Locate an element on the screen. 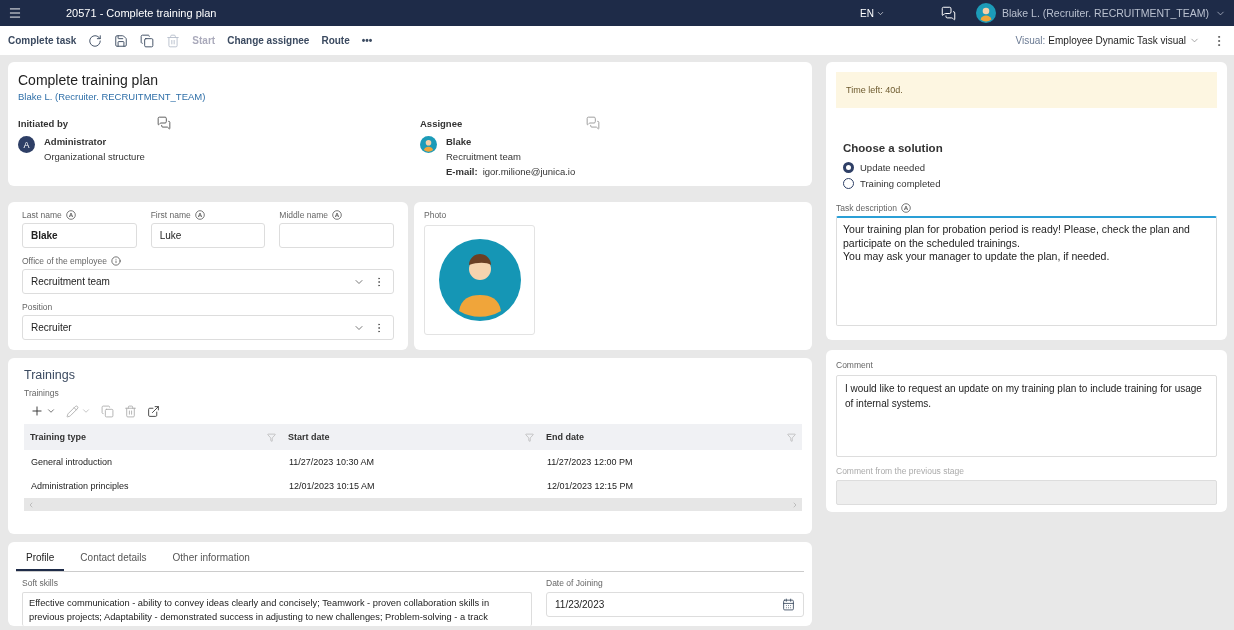 This screenshot has height=630, width=1234. initiator-detail: Organizational structure is located at coordinates (94, 156).